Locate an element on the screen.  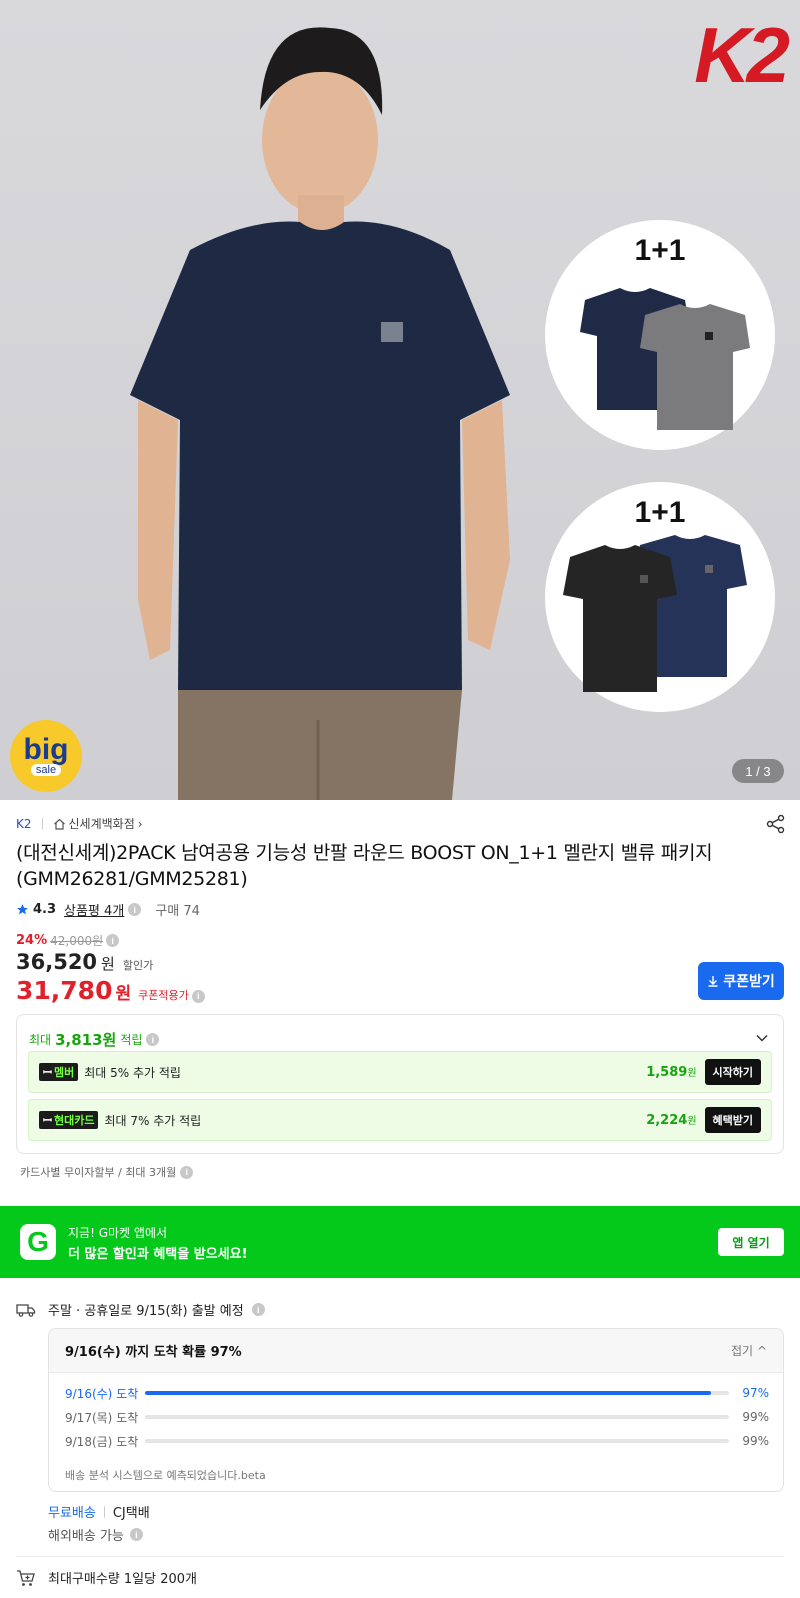
delivery-bar-label: 9/18(금) 도착 is located at coordinates (102, 1441).